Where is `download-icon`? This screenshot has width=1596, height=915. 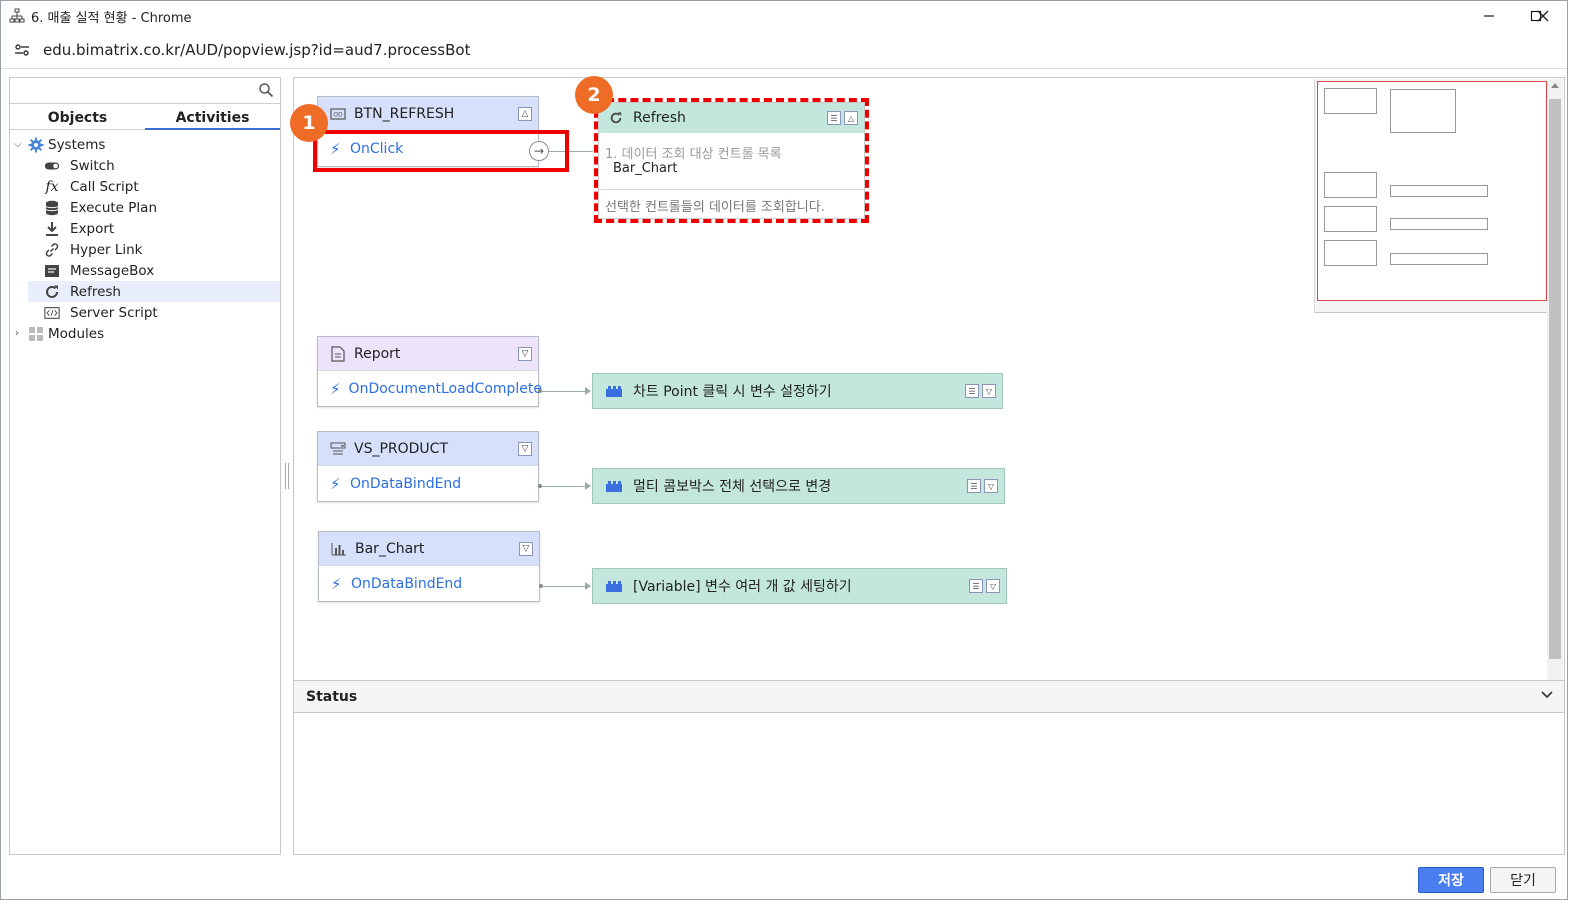 download-icon is located at coordinates (52, 229).